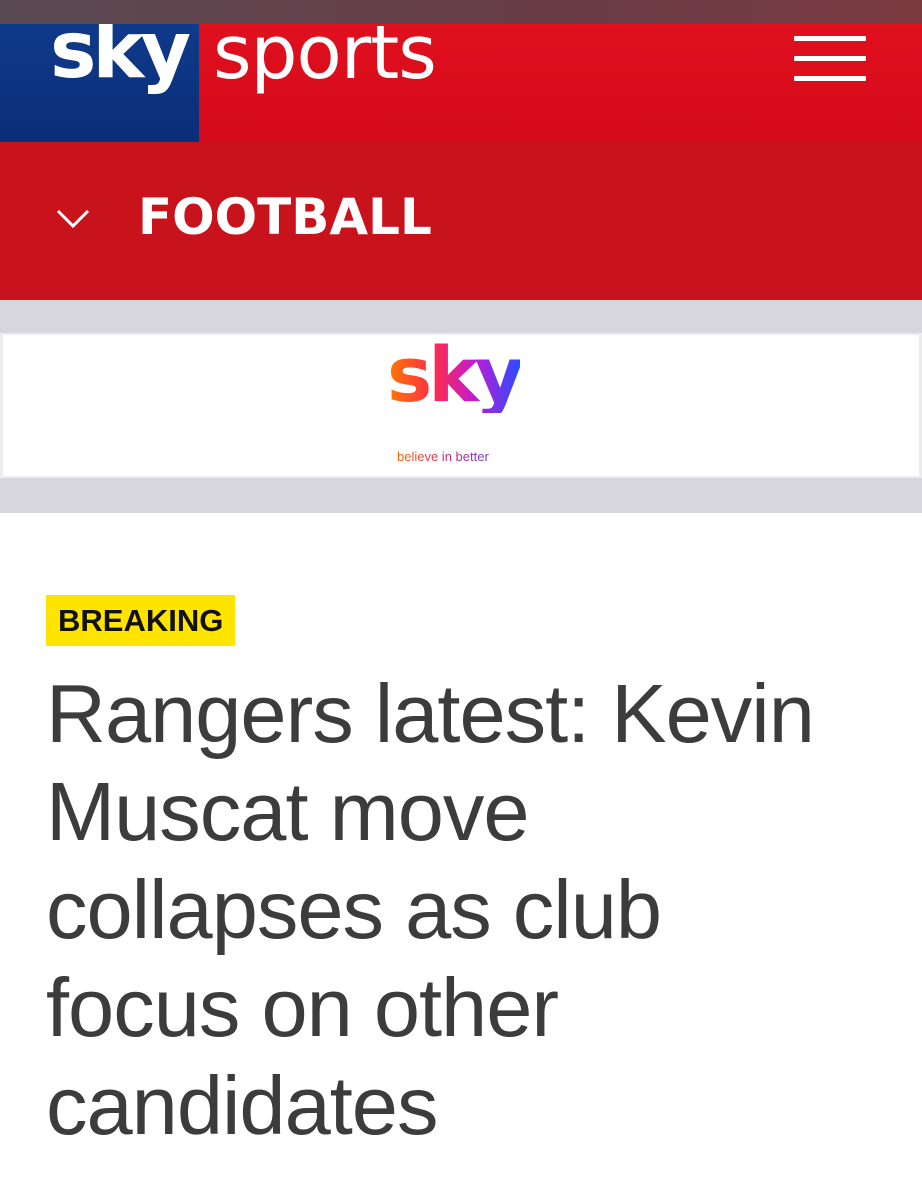  I want to click on sky-ad-logo: sky, so click(467, 391).